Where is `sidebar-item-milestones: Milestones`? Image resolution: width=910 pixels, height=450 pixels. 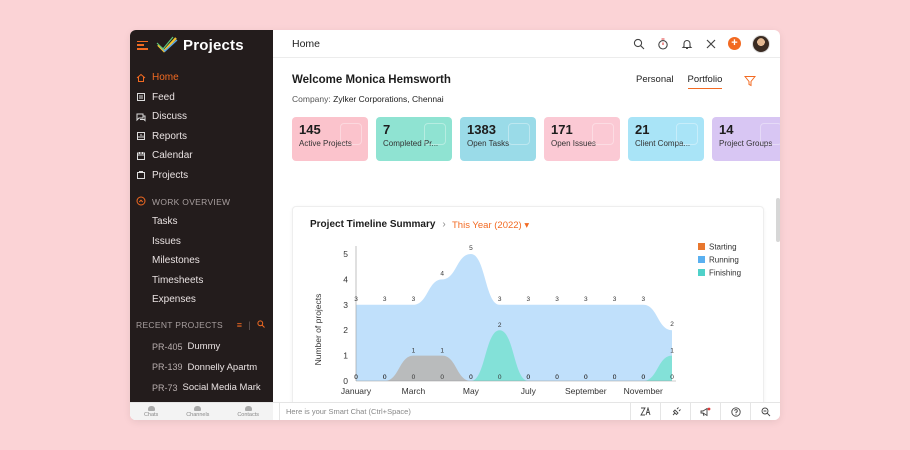 sidebar-item-milestones: Milestones is located at coordinates (201, 261).